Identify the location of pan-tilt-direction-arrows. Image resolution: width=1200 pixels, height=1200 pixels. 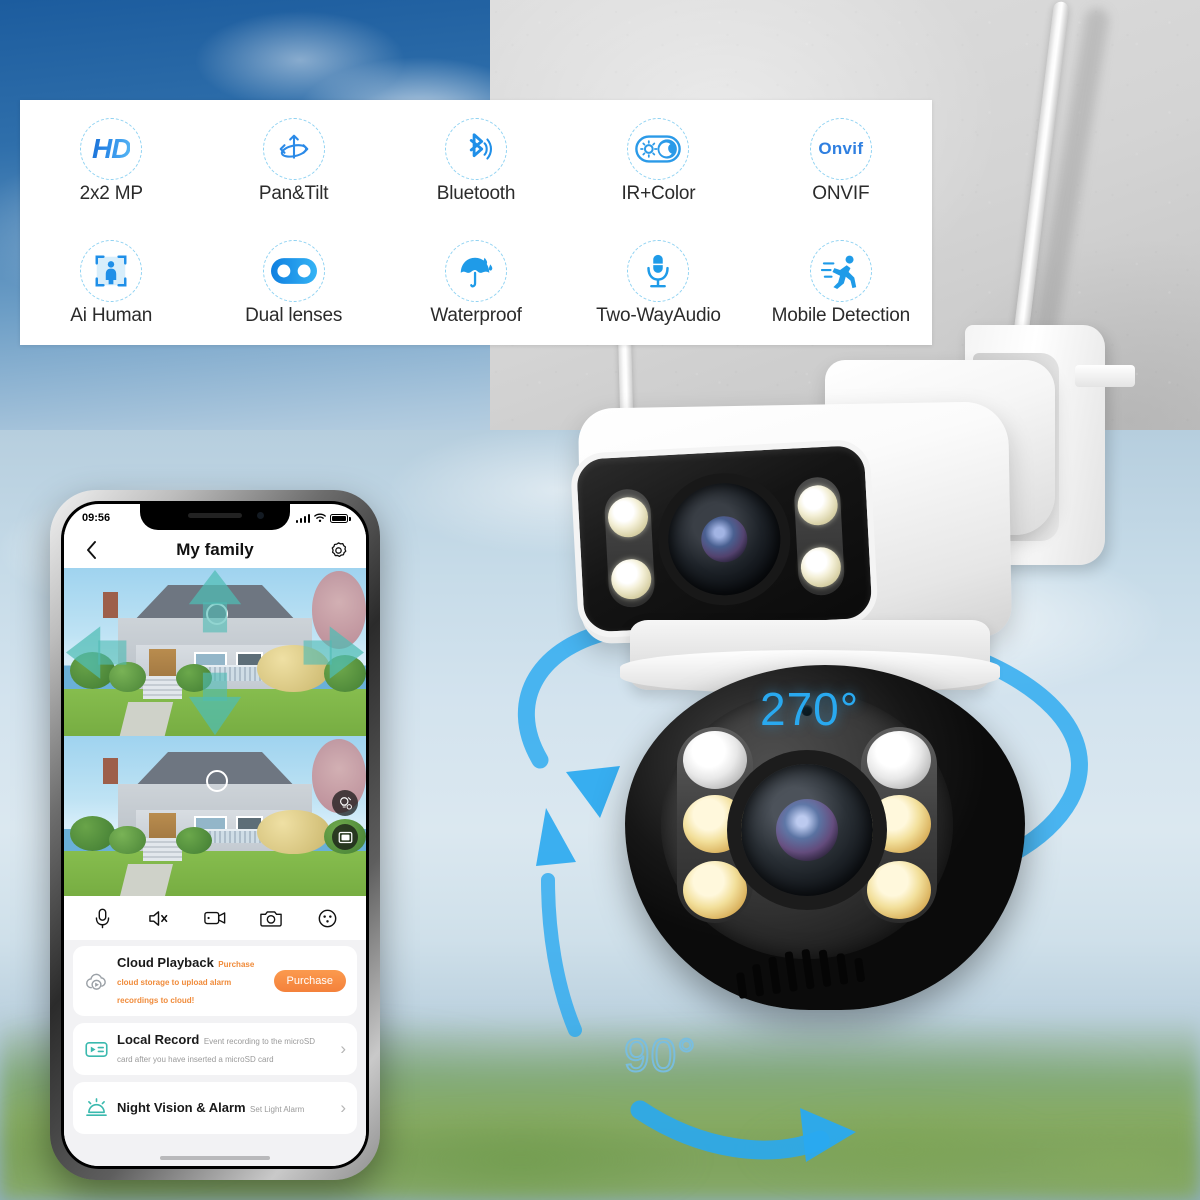
(215, 653).